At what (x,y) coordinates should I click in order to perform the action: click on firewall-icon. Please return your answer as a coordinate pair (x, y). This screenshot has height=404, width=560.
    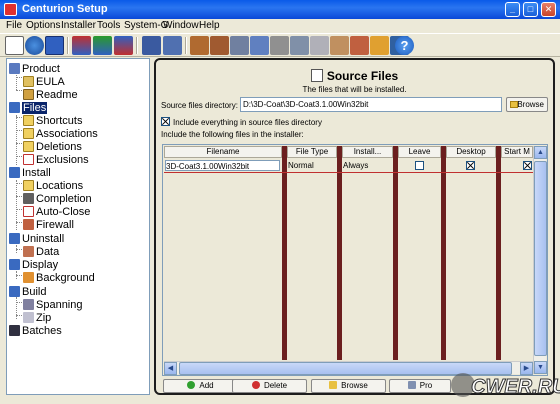
    Looking at the image, I should click on (28, 224).